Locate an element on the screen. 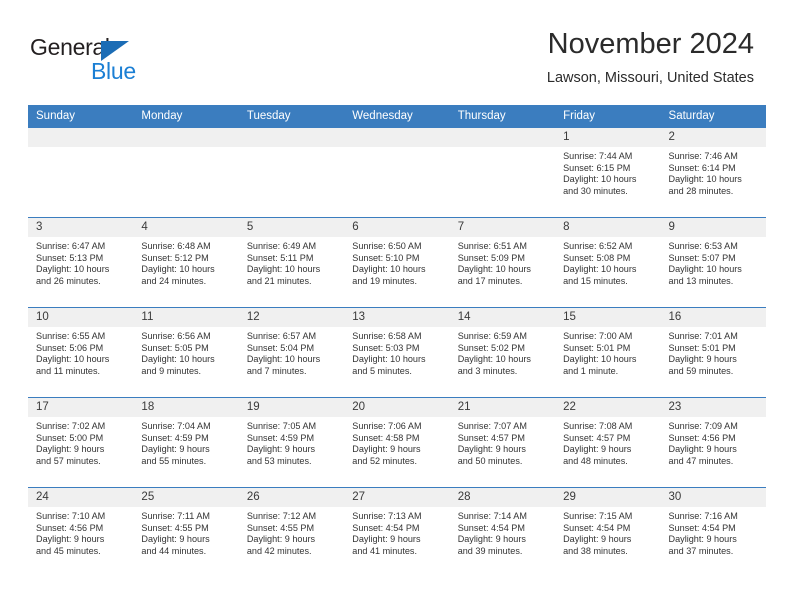 Image resolution: width=792 pixels, height=612 pixels. day-number: 27 is located at coordinates (397, 497).